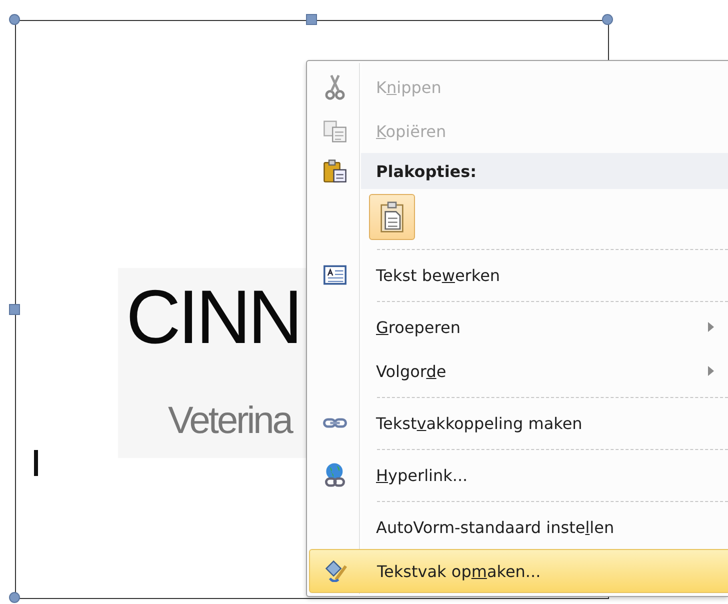 Image resolution: width=728 pixels, height=604 pixels. What do you see at coordinates (213, 318) in the screenshot?
I see `logo-title: CINN` at bounding box center [213, 318].